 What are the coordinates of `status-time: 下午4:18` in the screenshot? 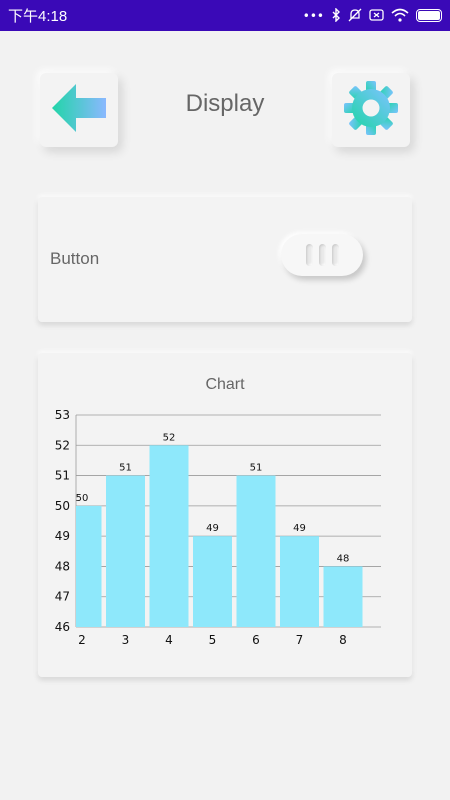 It's located at (38, 16).